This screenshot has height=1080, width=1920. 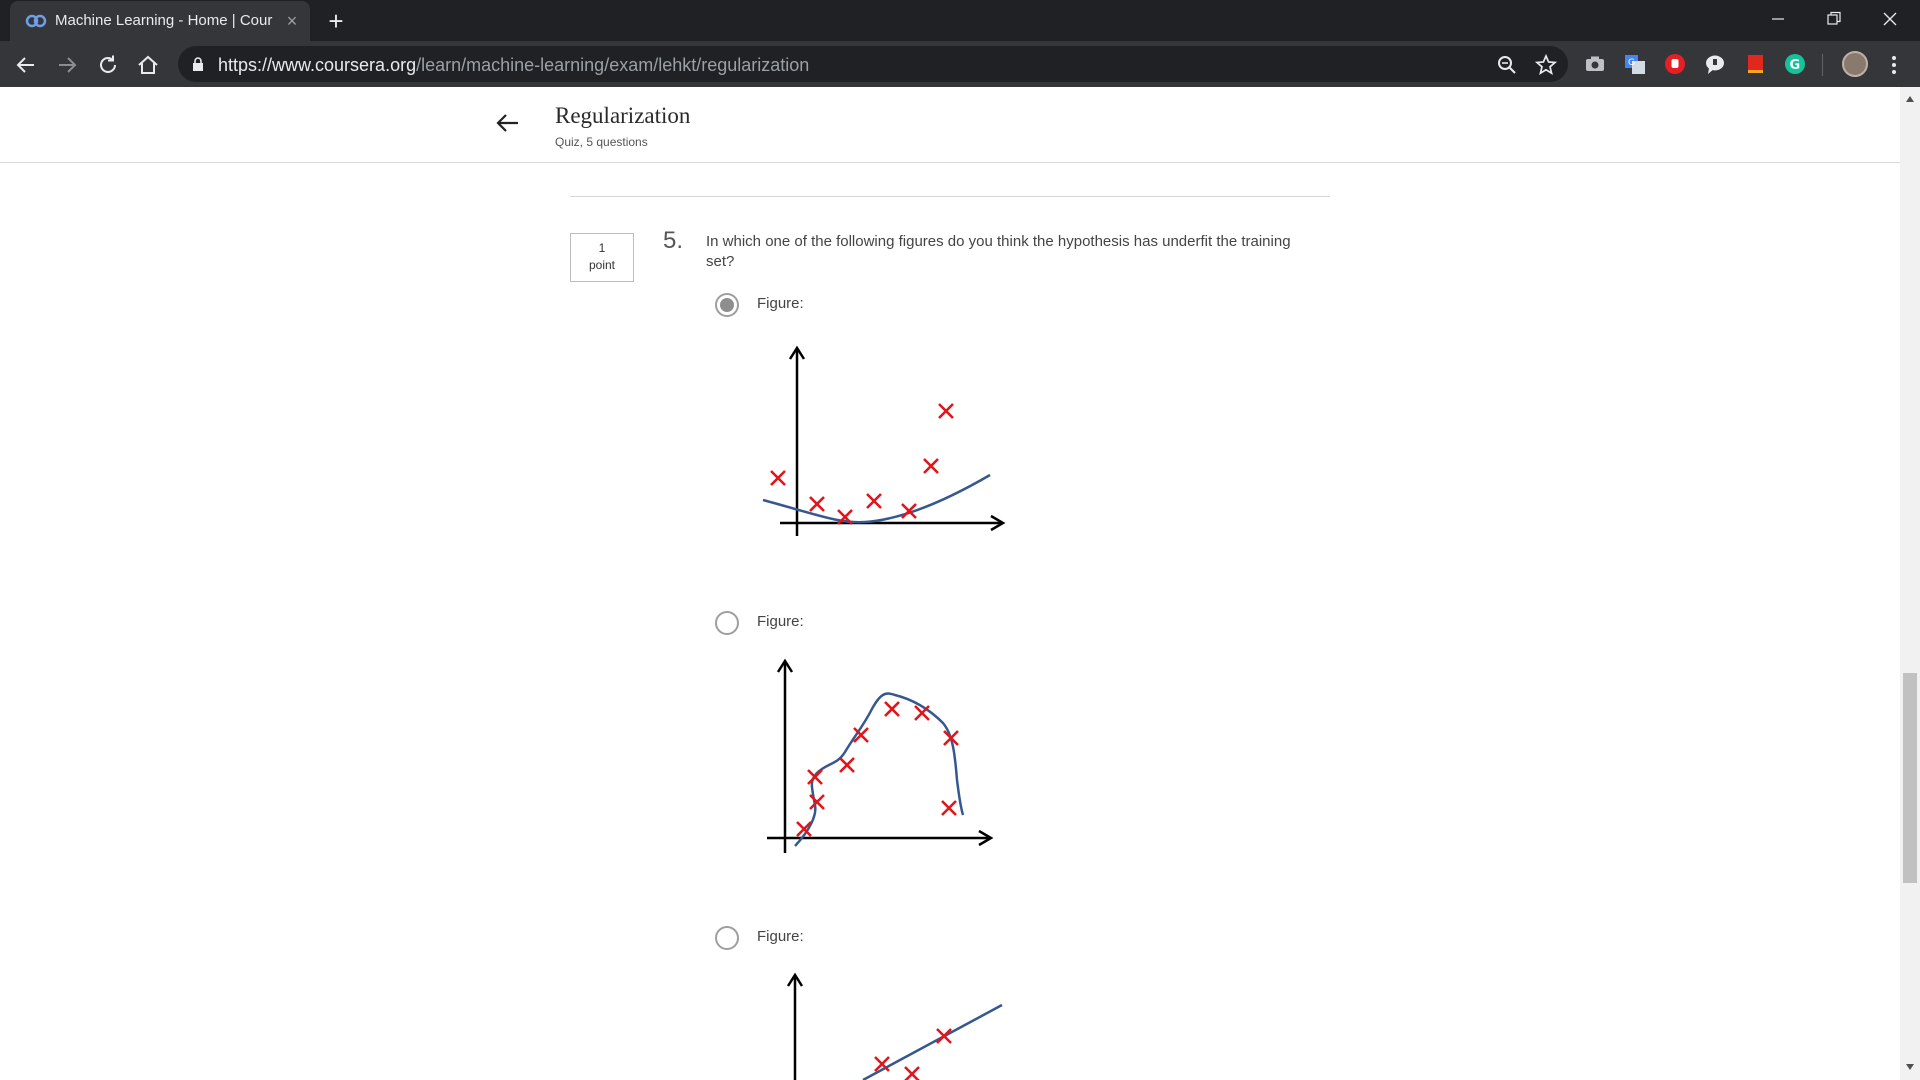 What do you see at coordinates (508, 123) in the screenshot?
I see `back-arrow-icon` at bounding box center [508, 123].